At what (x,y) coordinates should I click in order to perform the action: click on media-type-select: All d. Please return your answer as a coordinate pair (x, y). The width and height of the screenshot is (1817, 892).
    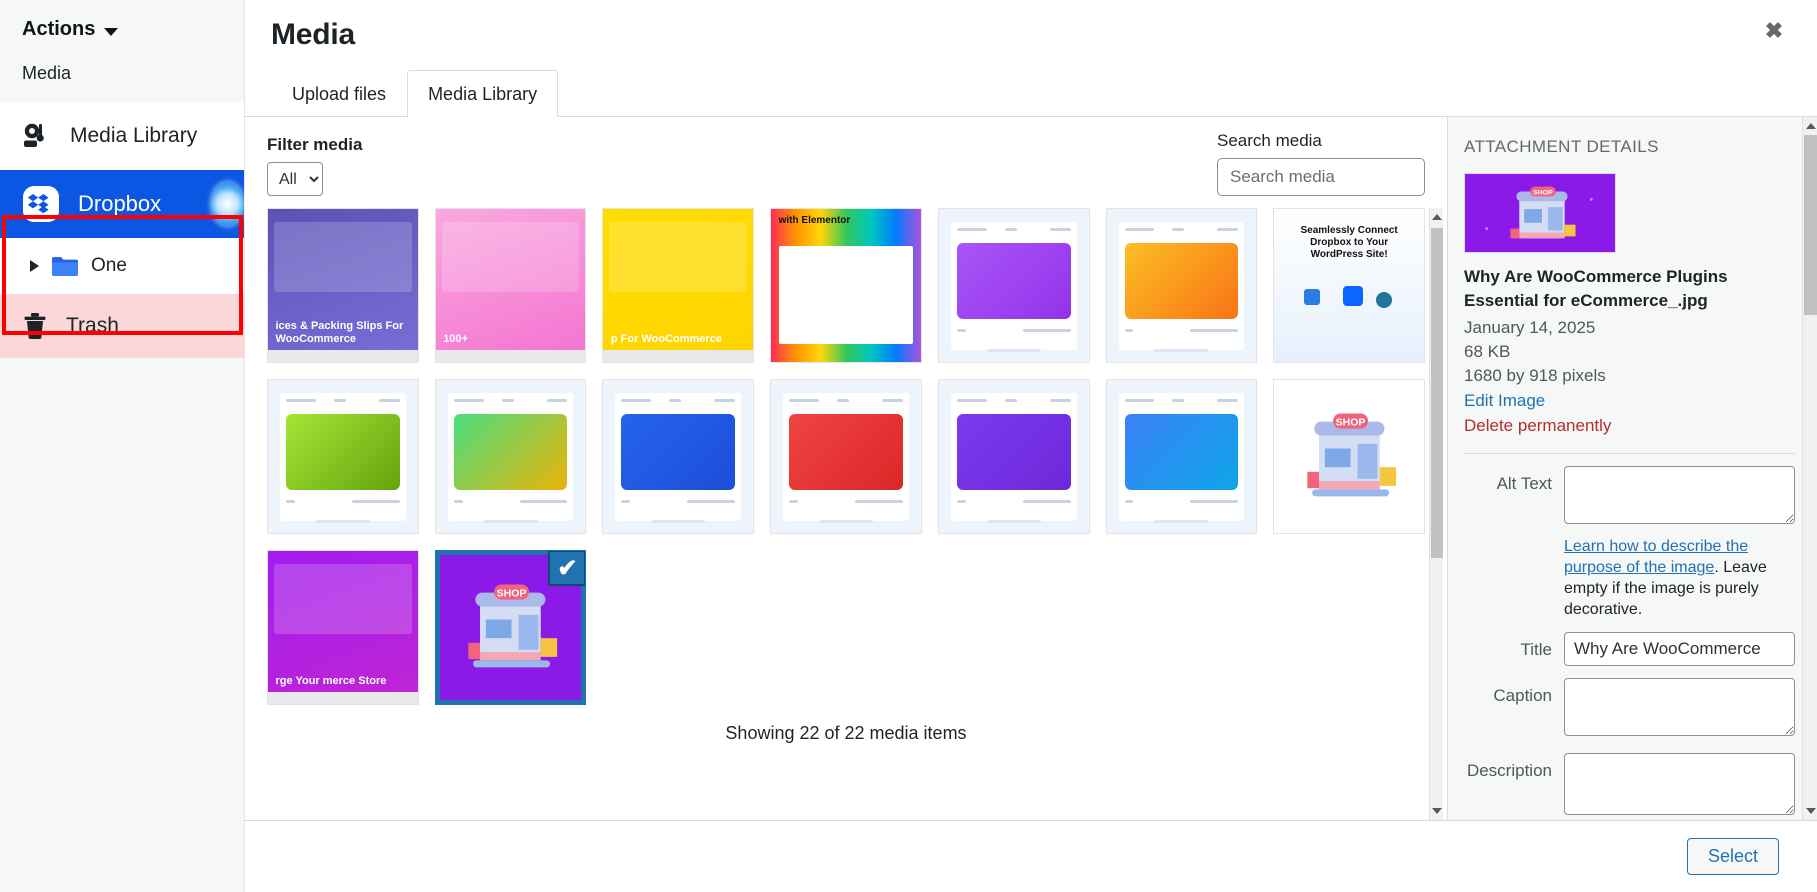
    Looking at the image, I should click on (295, 179).